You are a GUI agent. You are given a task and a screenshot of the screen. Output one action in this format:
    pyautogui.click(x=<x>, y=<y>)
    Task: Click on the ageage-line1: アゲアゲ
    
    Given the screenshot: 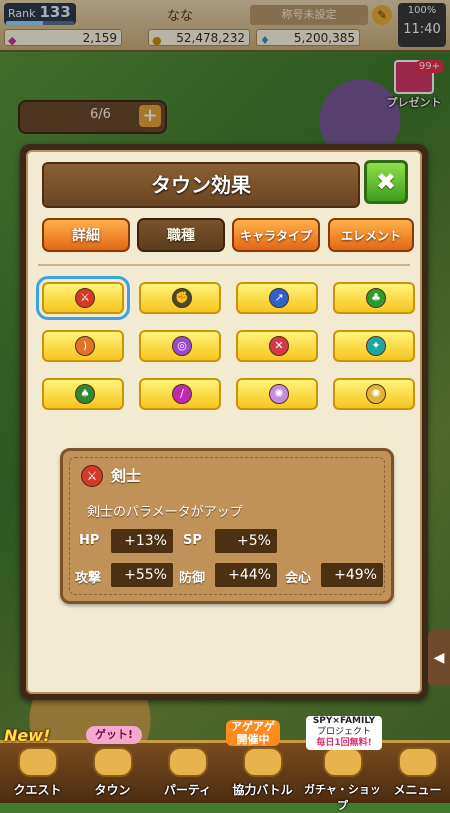 What is the action you would take?
    pyautogui.click(x=253, y=726)
    